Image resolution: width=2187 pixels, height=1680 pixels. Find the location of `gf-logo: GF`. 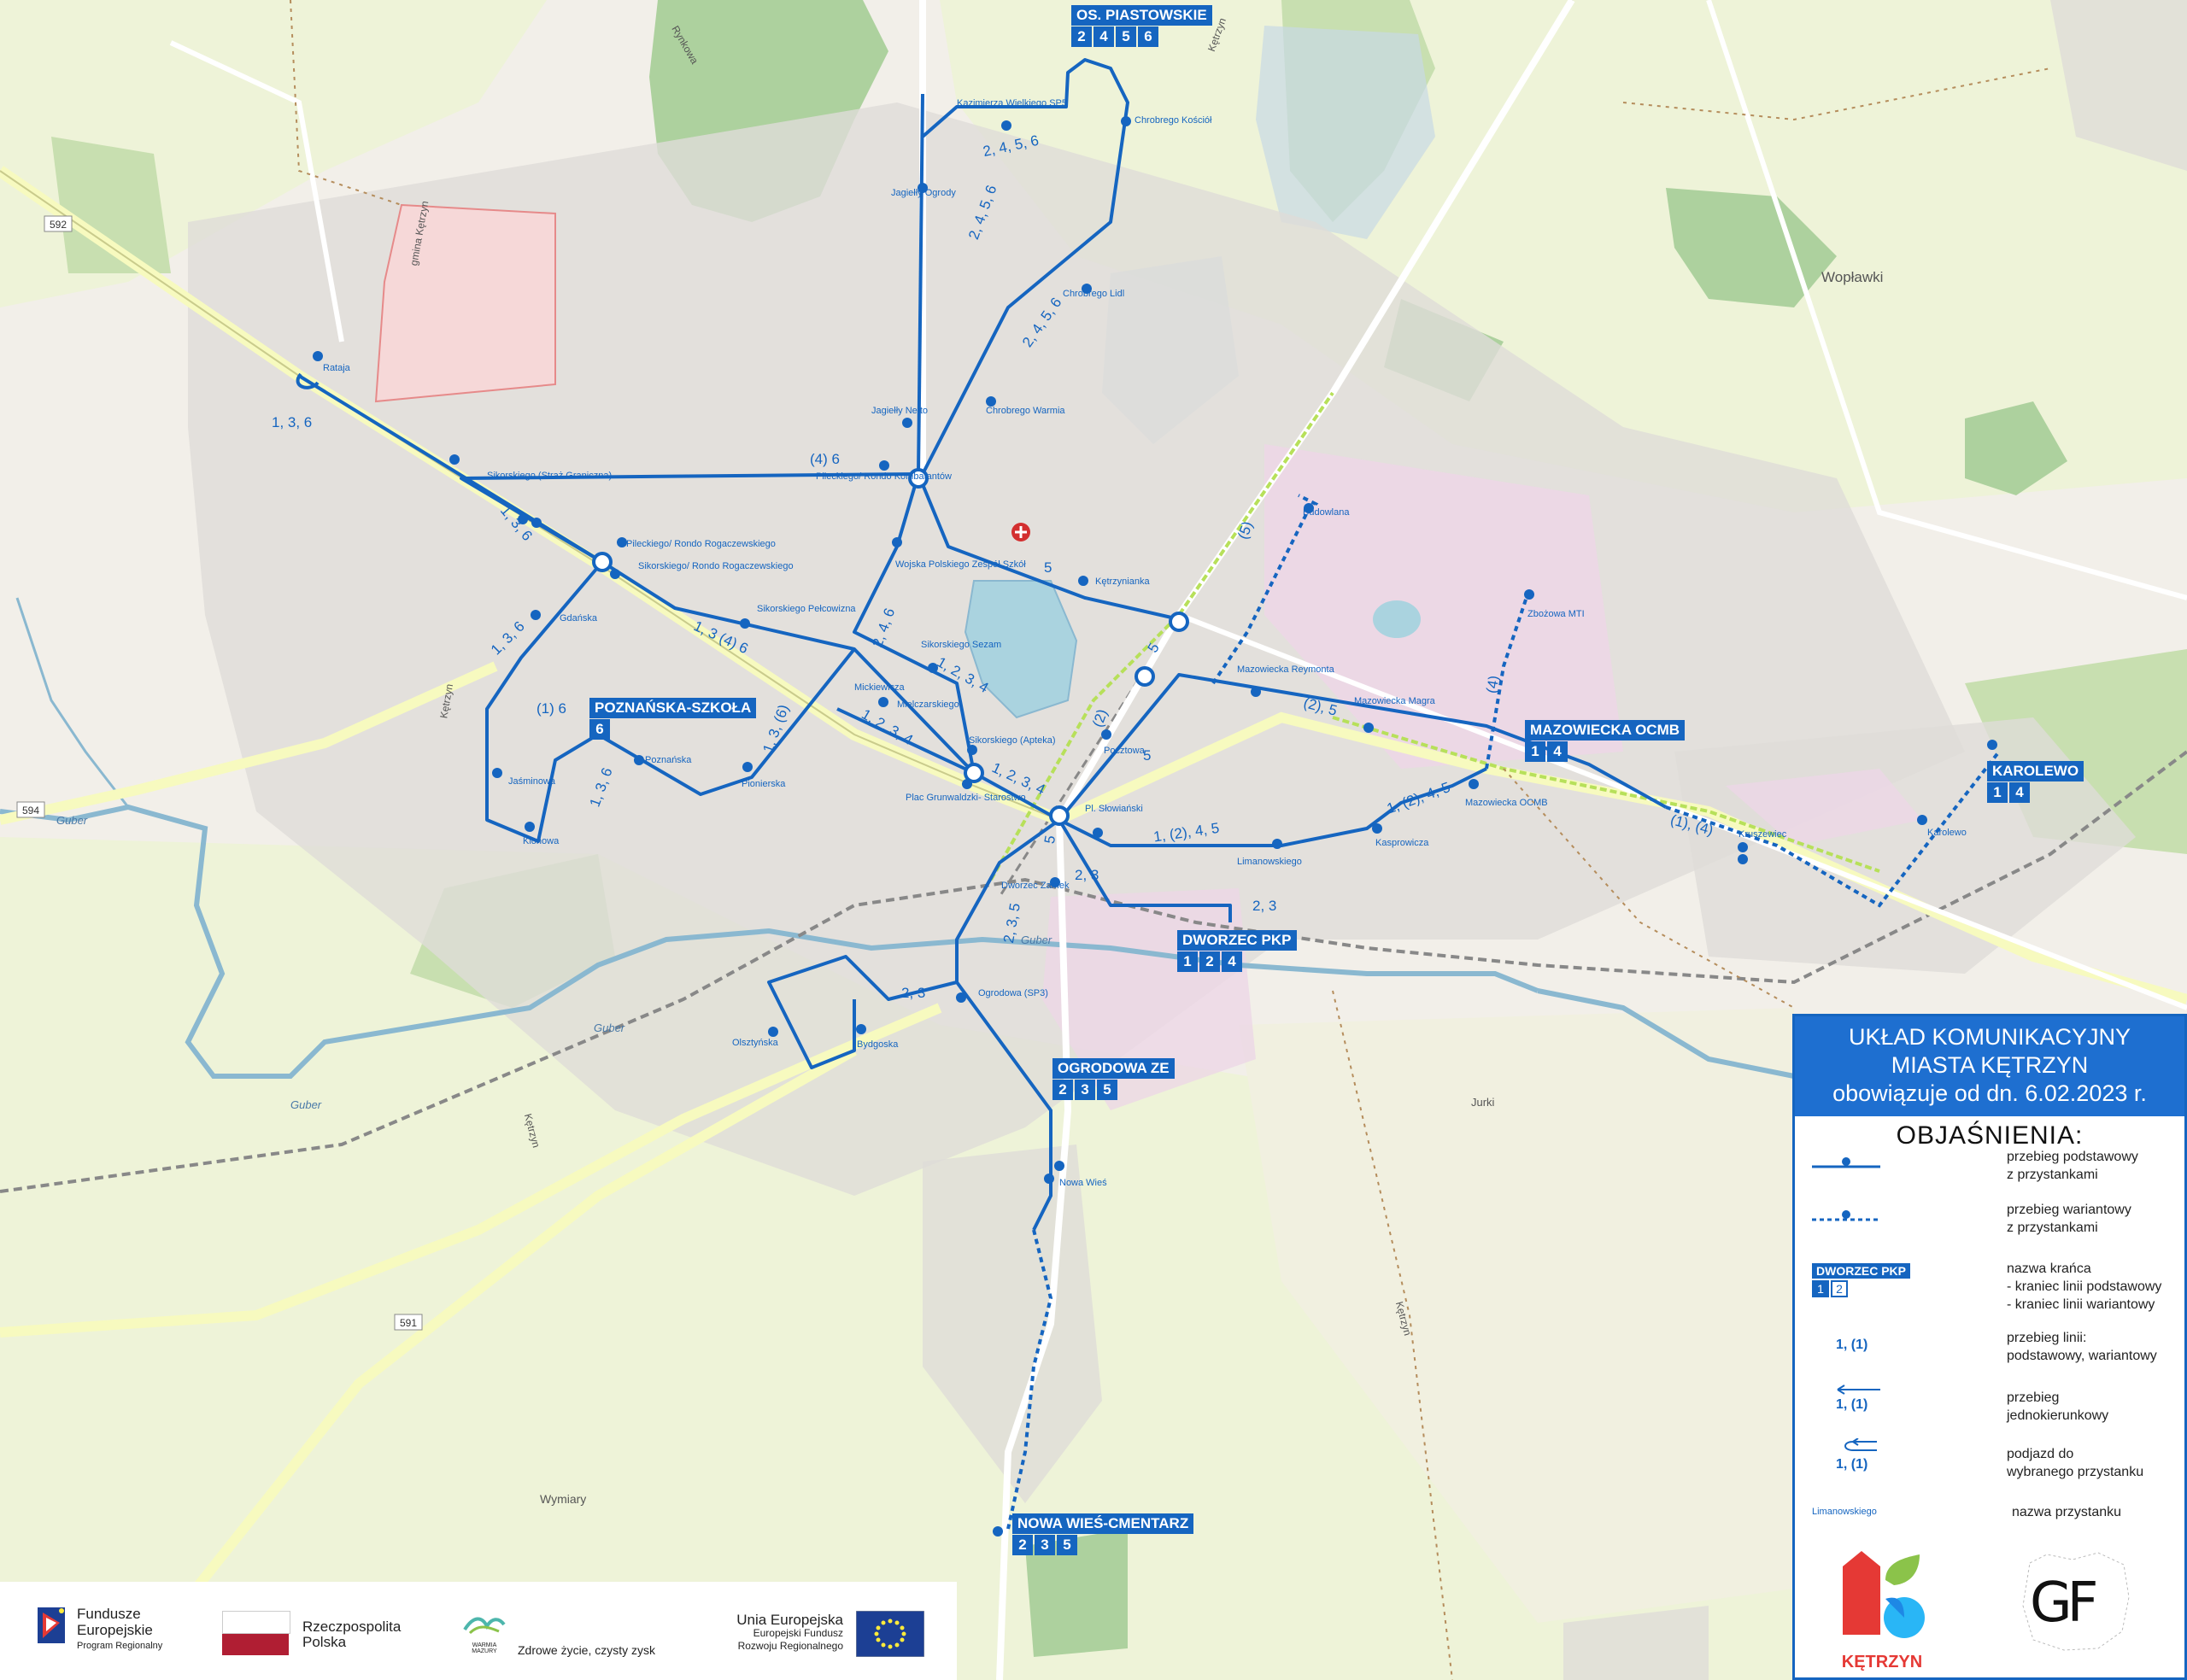

gf-logo: GF is located at coordinates (2077, 1601).